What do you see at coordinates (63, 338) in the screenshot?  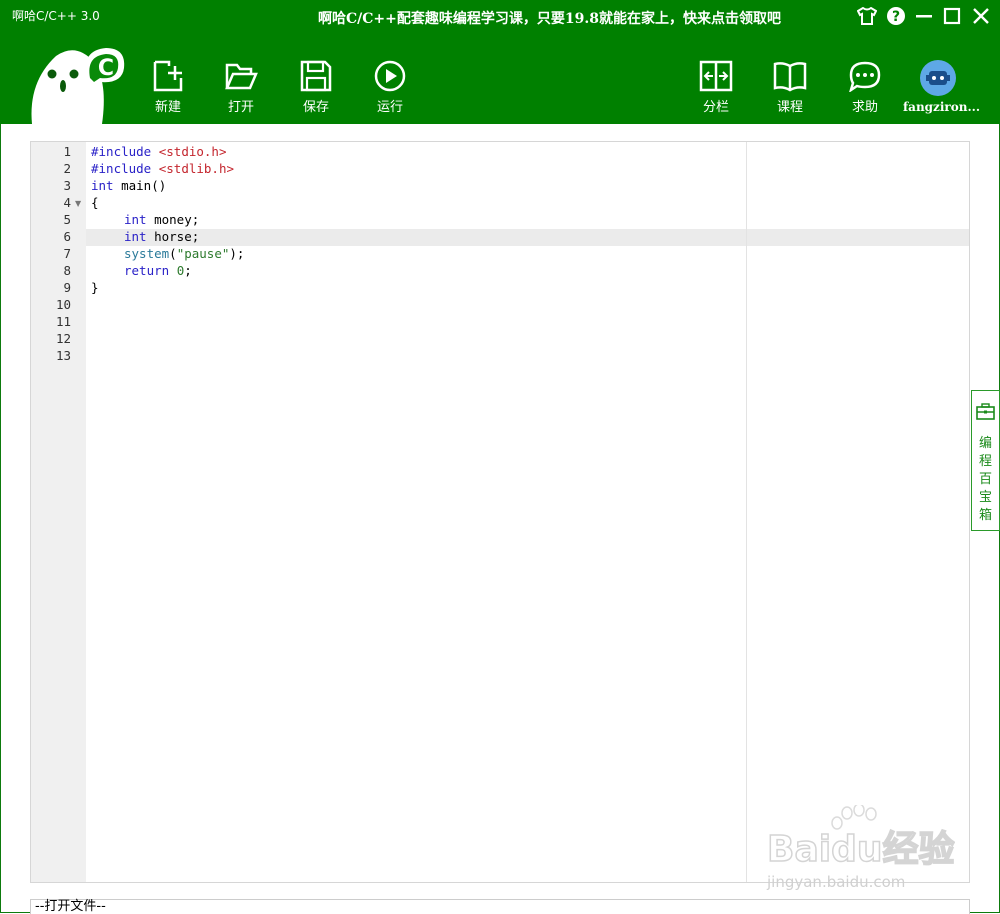 I see `line-number: 12` at bounding box center [63, 338].